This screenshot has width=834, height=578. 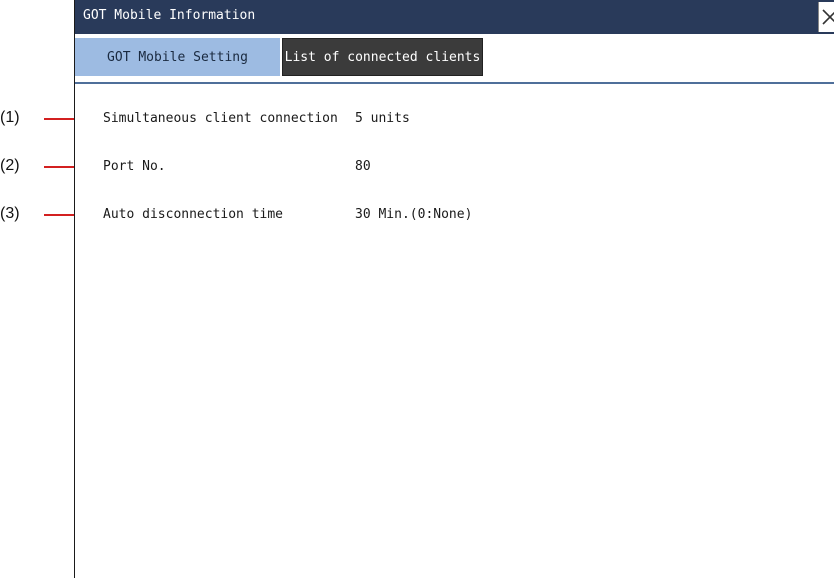 I want to click on tab-label: List of connected clients, so click(x=382, y=57).